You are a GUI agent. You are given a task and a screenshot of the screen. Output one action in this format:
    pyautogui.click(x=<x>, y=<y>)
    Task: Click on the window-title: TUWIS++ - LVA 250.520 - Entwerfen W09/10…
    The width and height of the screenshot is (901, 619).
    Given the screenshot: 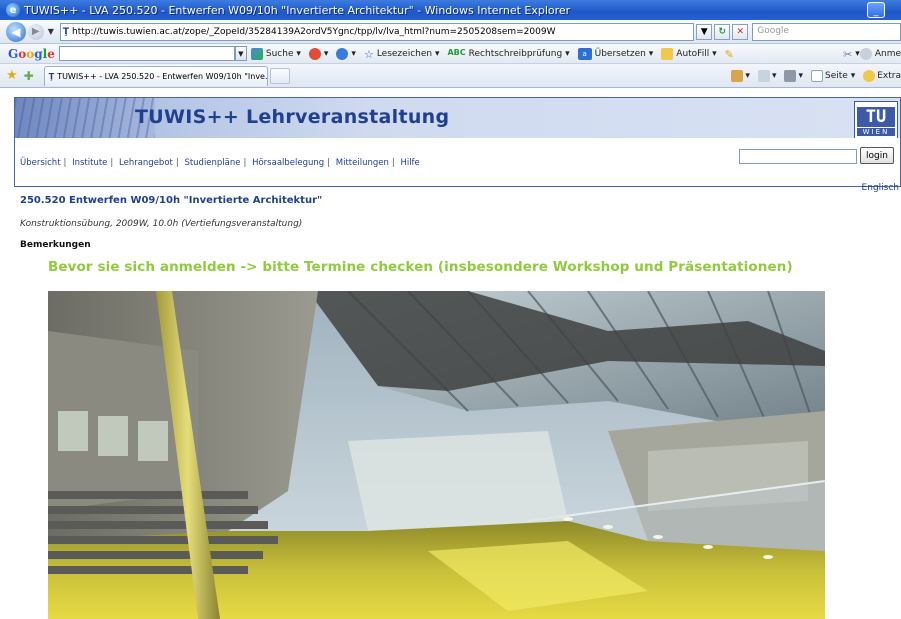 What is the action you would take?
    pyautogui.click(x=297, y=10)
    